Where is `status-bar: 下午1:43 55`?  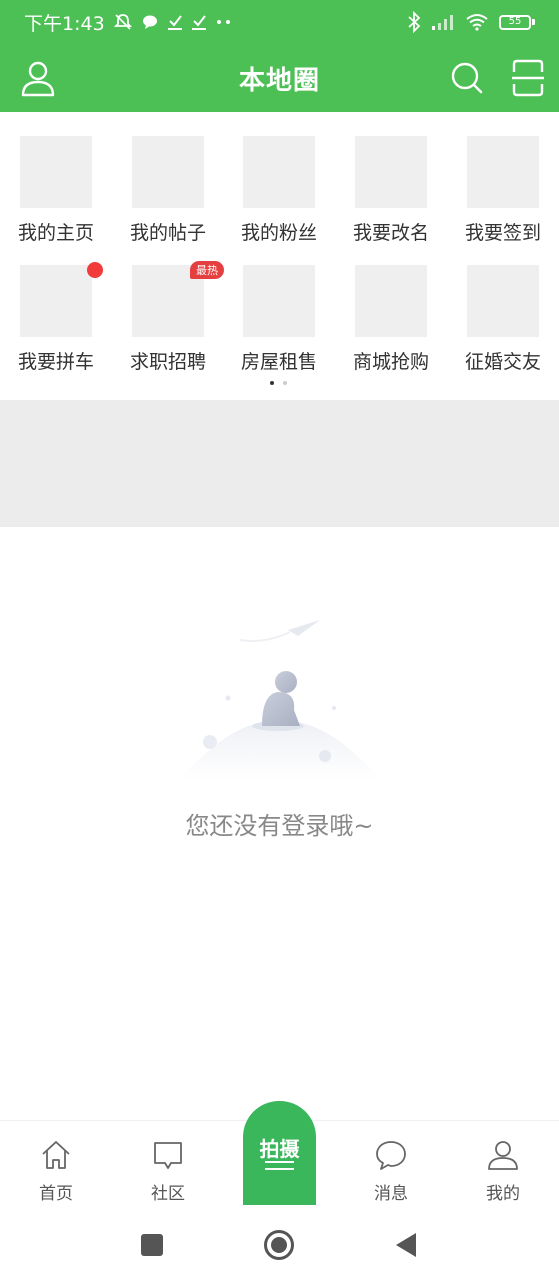 status-bar: 下午1:43 55 is located at coordinates (279, 22).